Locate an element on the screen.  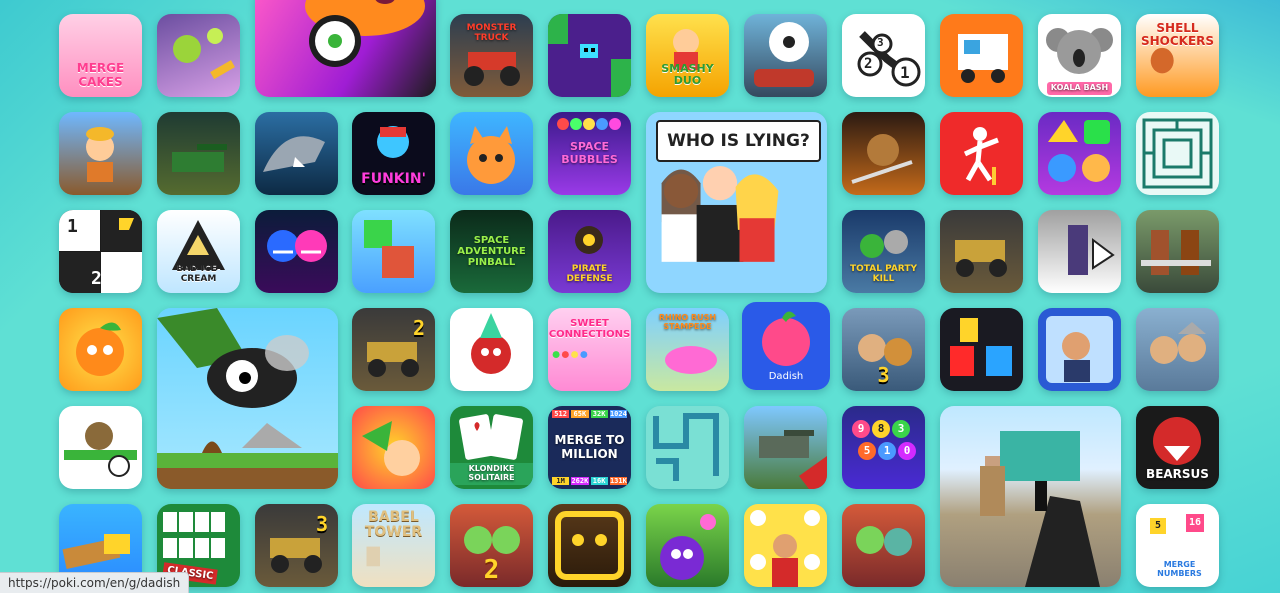
num-cell: 1024 is located at coordinates (618, 414).